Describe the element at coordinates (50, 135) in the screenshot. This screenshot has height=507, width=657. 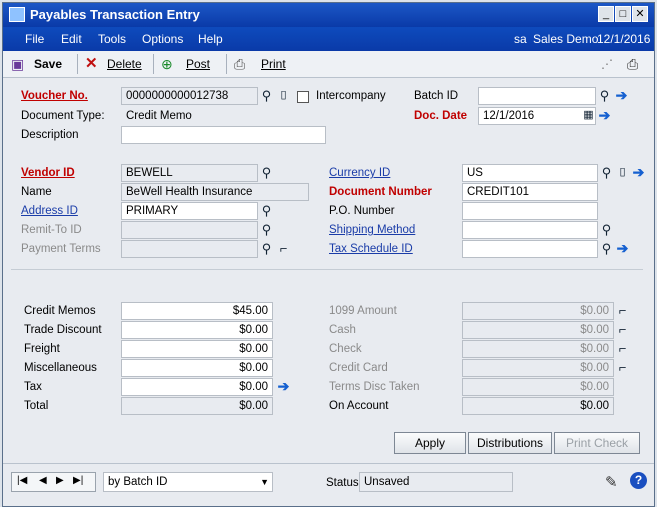
I see `description-label: Description` at that location.